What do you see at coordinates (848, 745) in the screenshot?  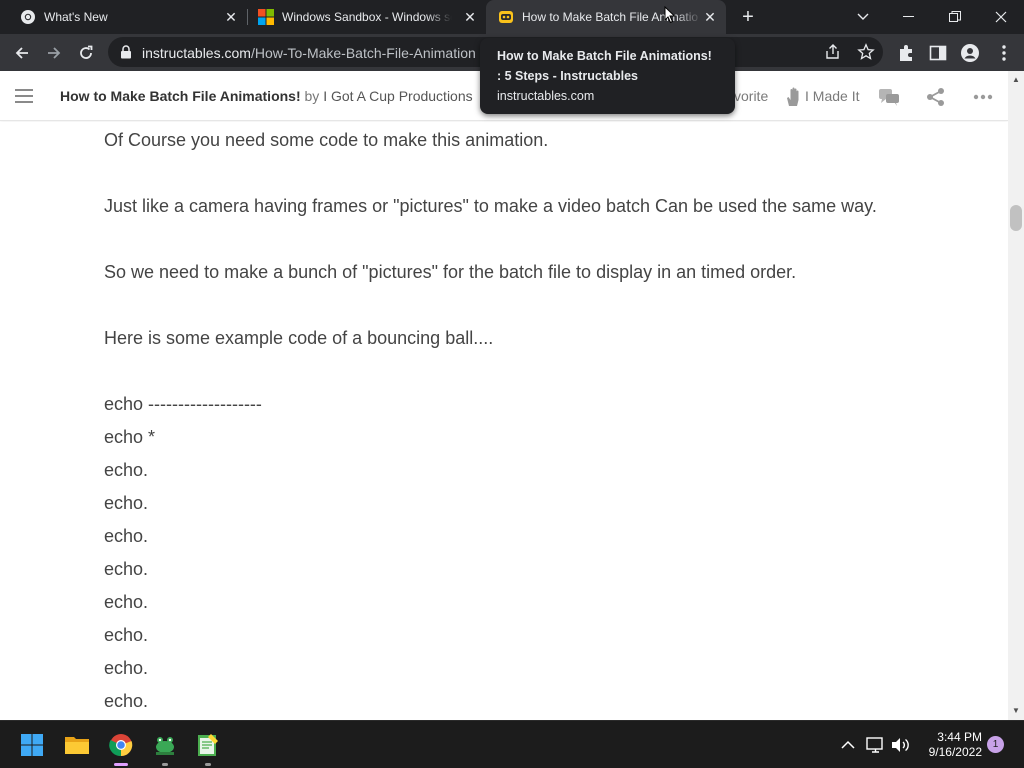 I see `show-hidden-icons-chevron-icon` at bounding box center [848, 745].